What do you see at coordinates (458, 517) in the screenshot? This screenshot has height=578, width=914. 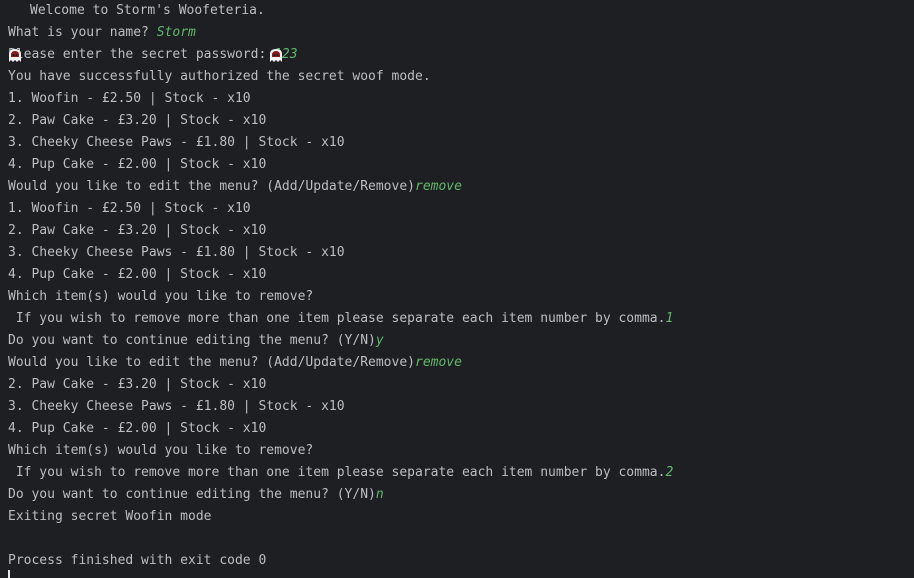 I see `console-line: Exiting secret Woofin mode` at bounding box center [458, 517].